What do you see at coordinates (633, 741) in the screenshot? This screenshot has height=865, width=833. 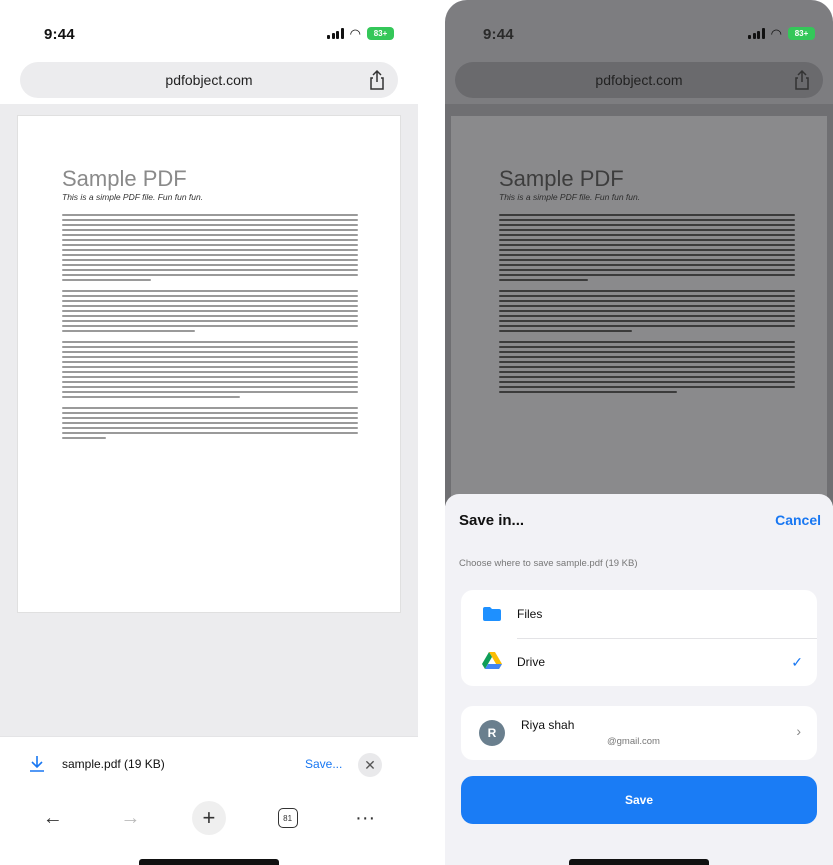 I see `account-email: @gmail.com` at bounding box center [633, 741].